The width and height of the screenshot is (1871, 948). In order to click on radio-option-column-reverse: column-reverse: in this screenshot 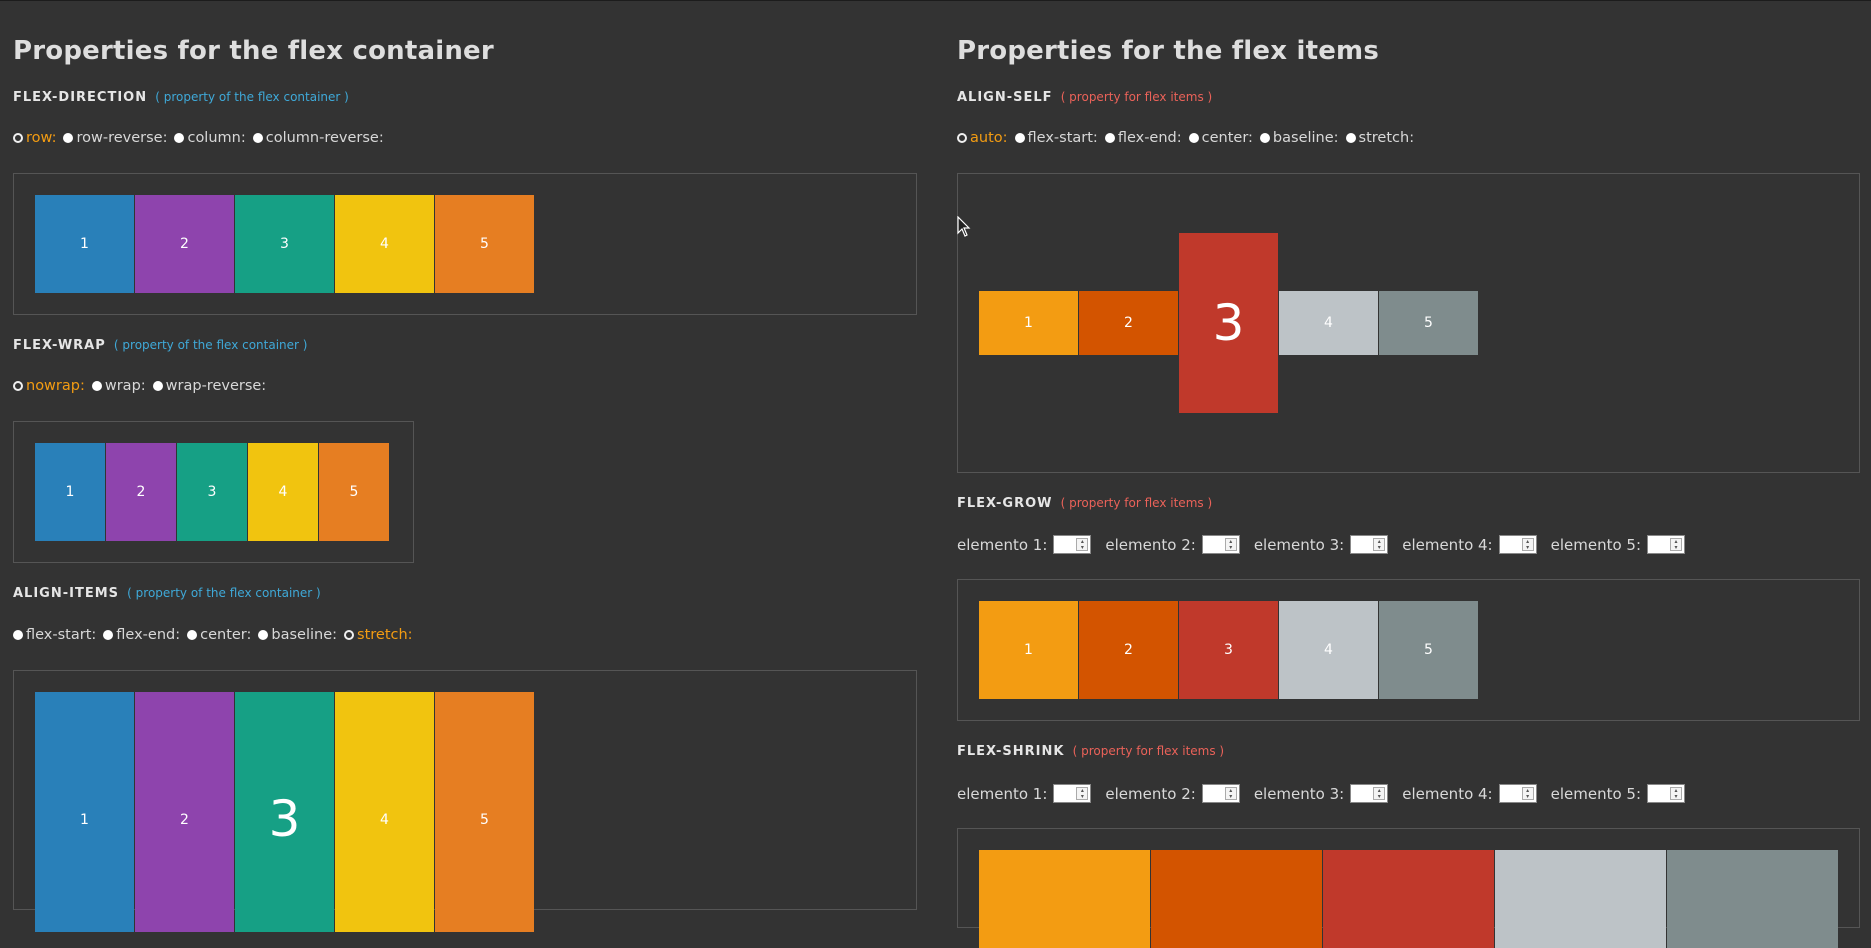, I will do `click(318, 138)`.